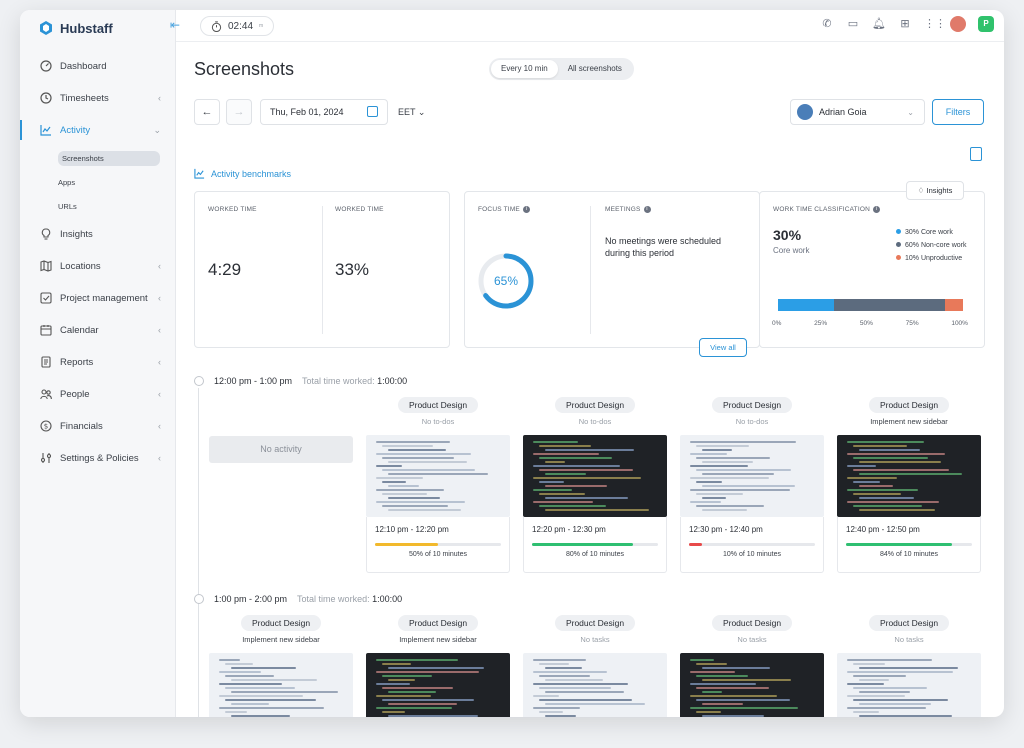 The image size is (1024, 748). I want to click on sidebar-item-locations: Locations ‹, so click(98, 266).